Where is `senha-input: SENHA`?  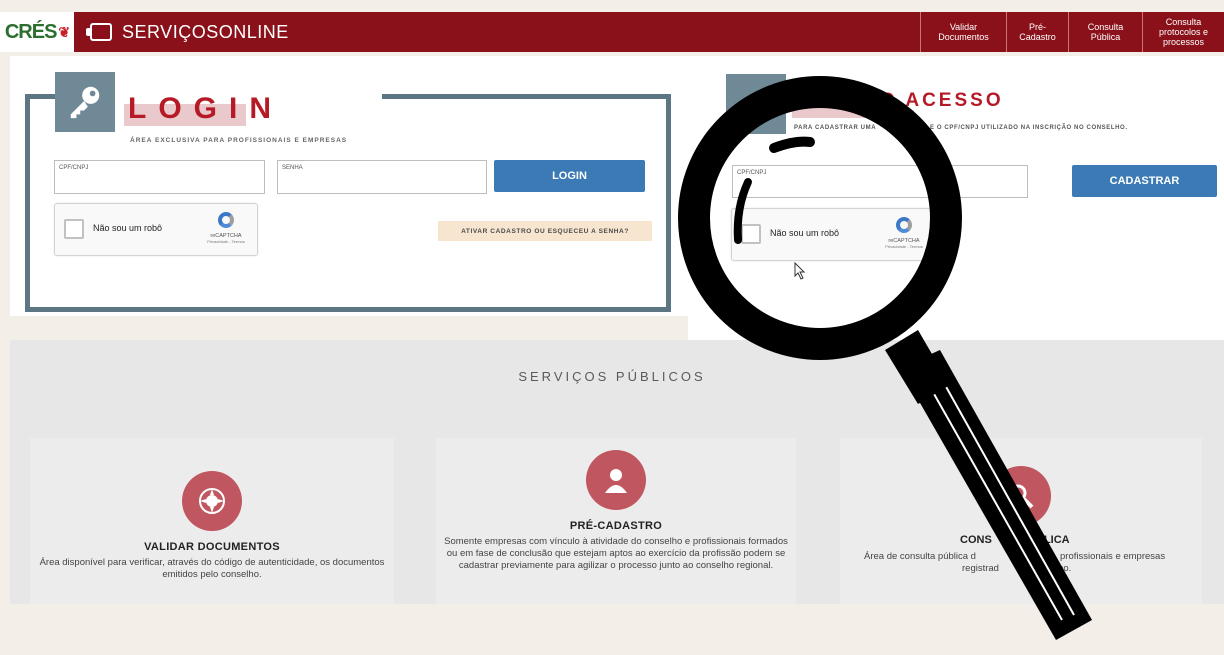 senha-input: SENHA is located at coordinates (382, 177).